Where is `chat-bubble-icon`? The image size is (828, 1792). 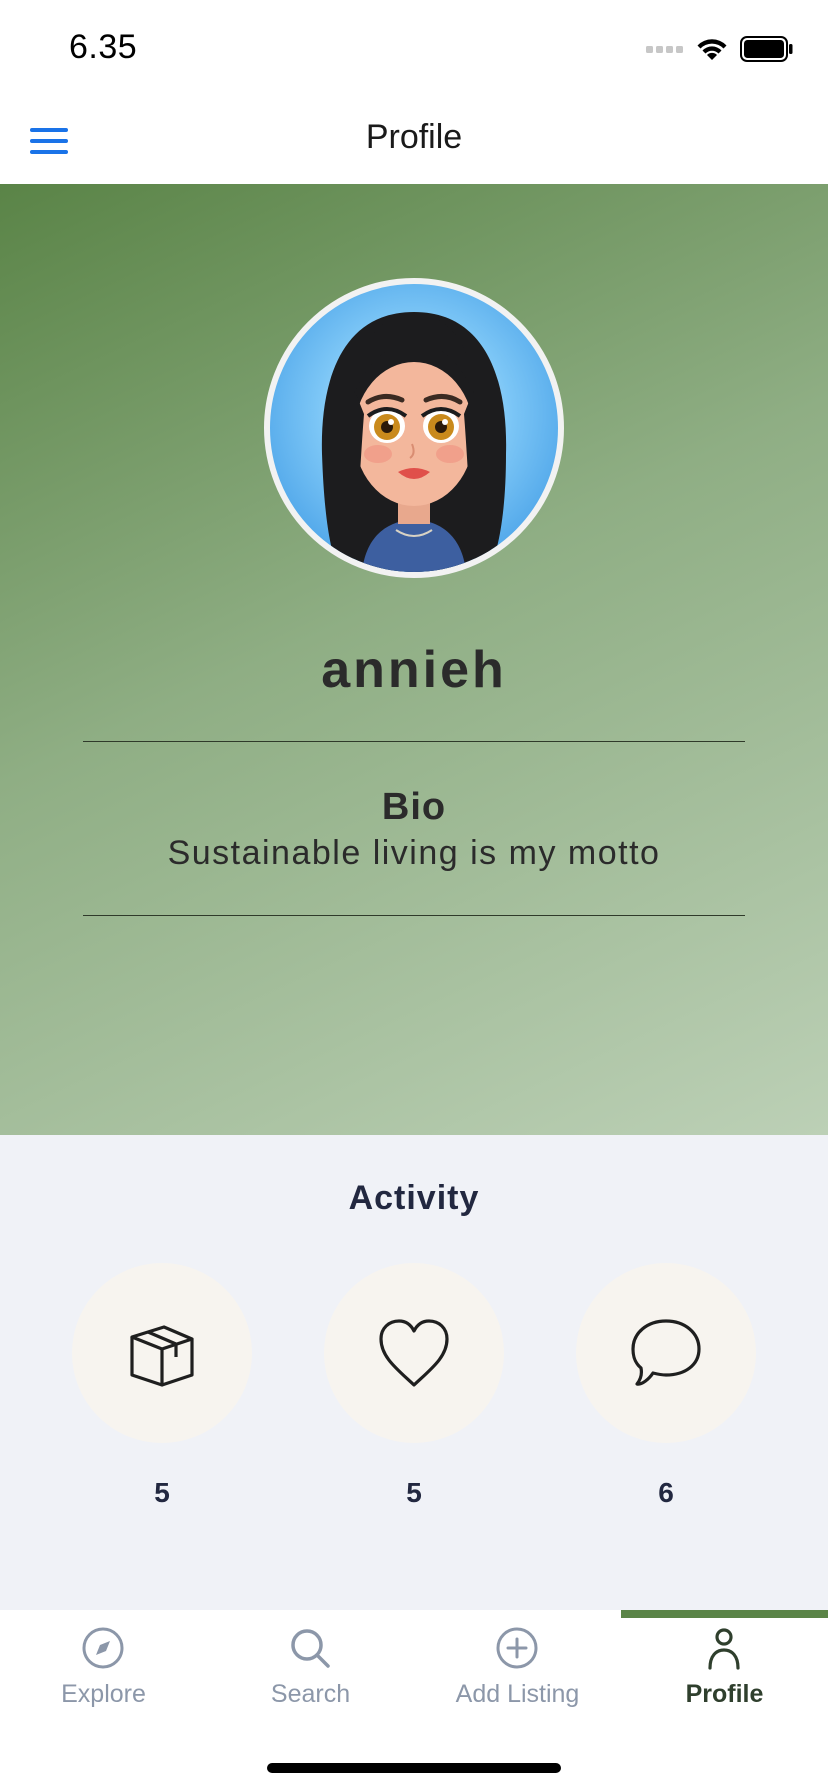
chat-bubble-icon is located at coordinates (666, 1352).